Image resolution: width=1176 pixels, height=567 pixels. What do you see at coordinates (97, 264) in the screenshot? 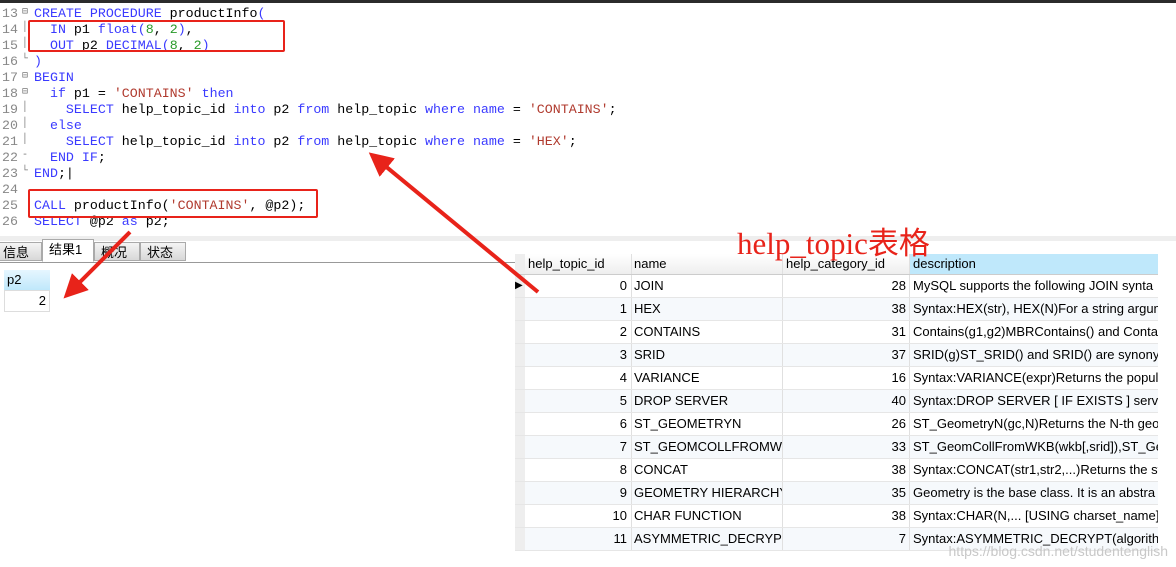
I see `arrow-to-result` at bounding box center [97, 264].